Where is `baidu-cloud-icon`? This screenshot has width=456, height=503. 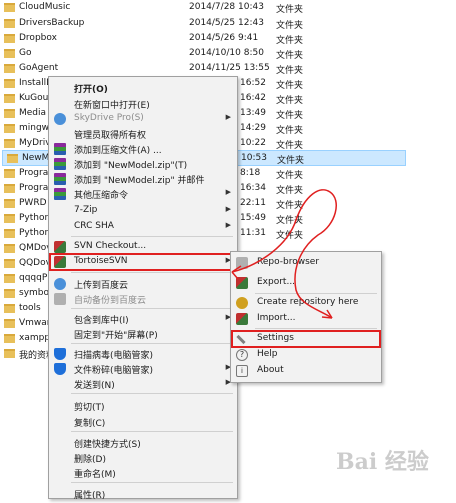 baidu-cloud-icon is located at coordinates (60, 284).